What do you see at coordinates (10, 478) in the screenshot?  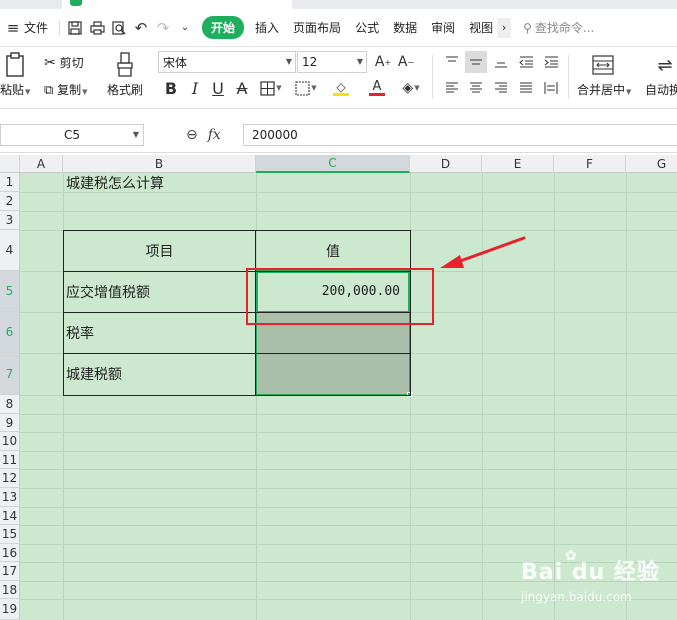 I see `row-header-12: 12` at bounding box center [10, 478].